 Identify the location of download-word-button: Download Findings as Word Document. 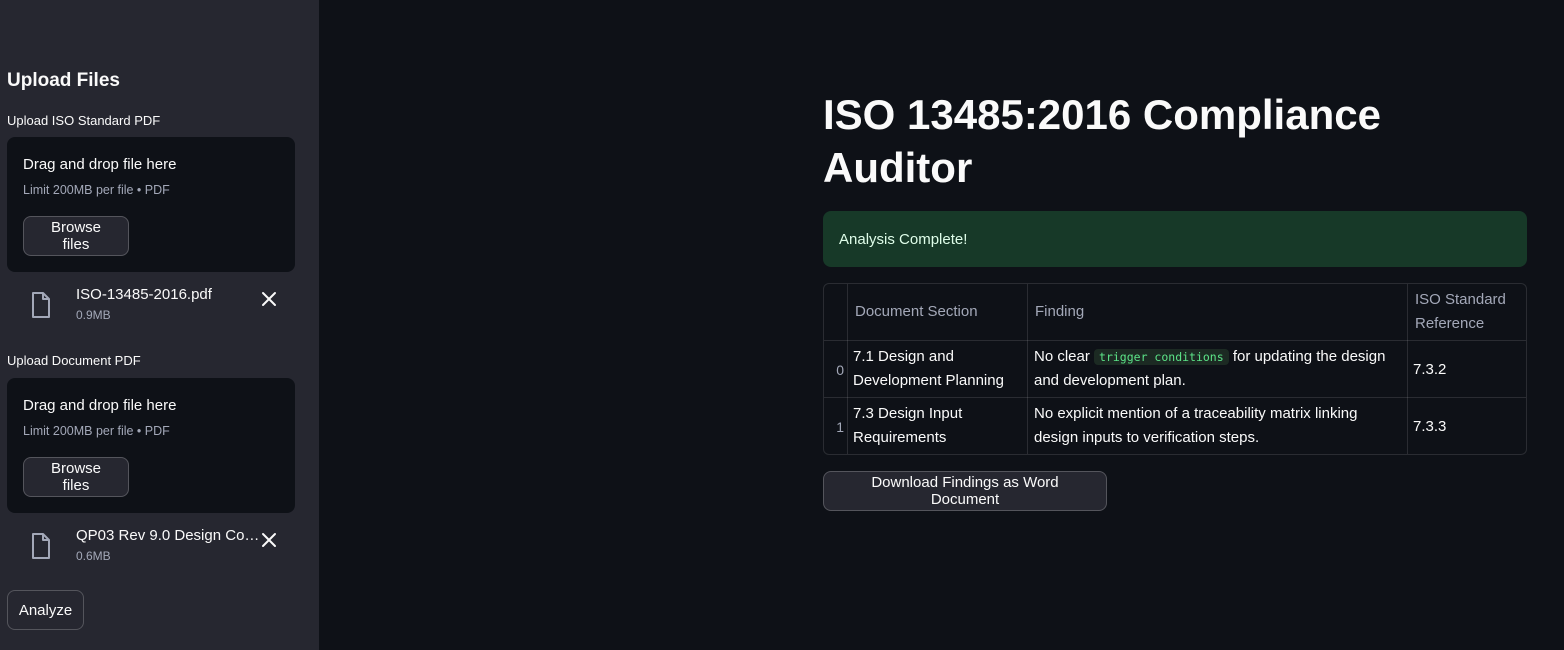
(965, 491).